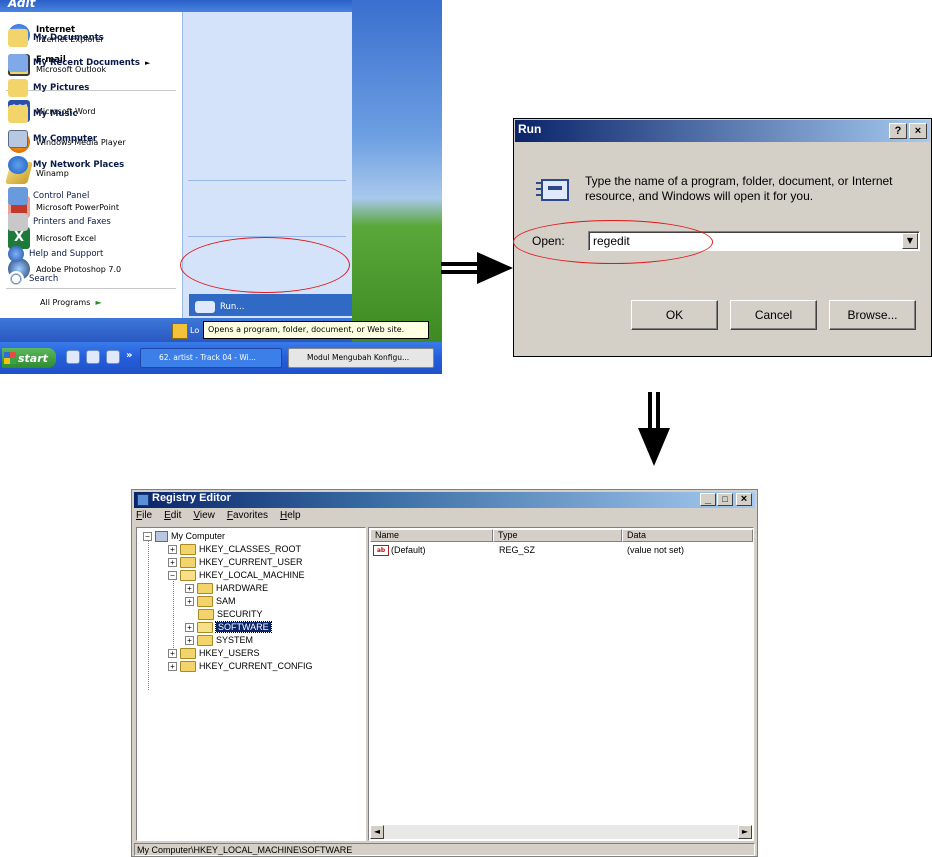  Describe the element at coordinates (18, 88) in the screenshot. I see `pictures-folder-icon` at that location.